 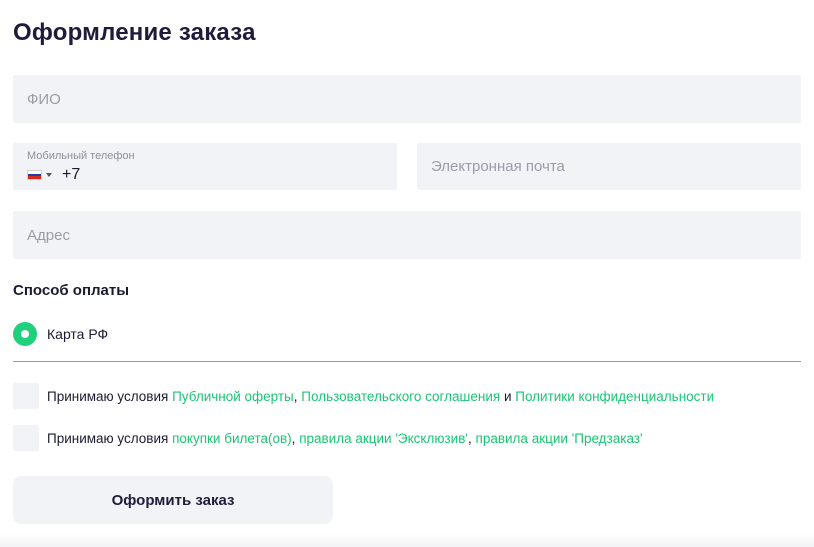 I want to click on address-input, so click(x=407, y=235).